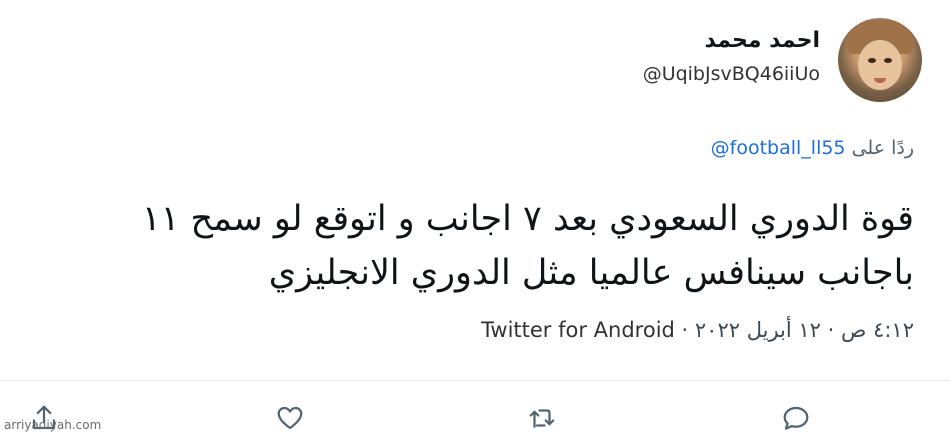 This screenshot has width=950, height=436. What do you see at coordinates (731, 74) in the screenshot?
I see `user-handle: @UqibJsvBQ46iiUo` at bounding box center [731, 74].